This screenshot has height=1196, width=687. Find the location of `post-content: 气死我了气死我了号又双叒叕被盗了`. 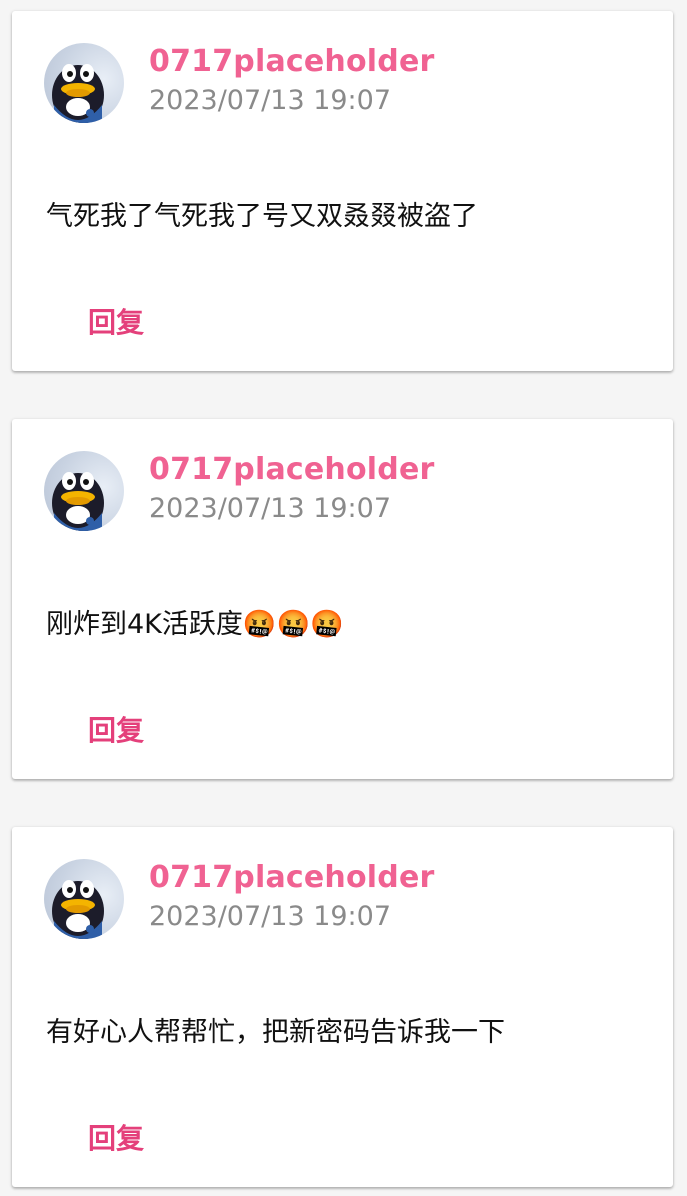

post-content: 气死我了气死我了号又双叒叕被盗了 is located at coordinates (262, 216).